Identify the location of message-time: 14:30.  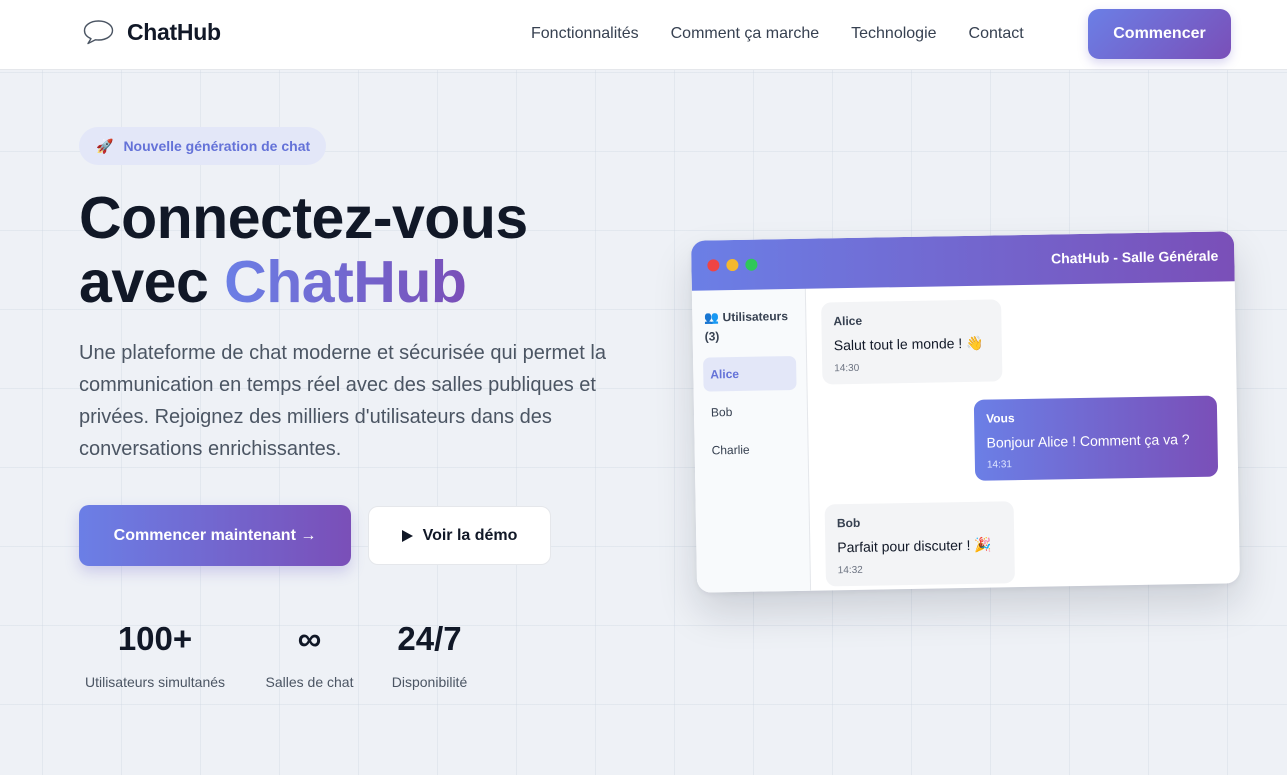
(847, 368).